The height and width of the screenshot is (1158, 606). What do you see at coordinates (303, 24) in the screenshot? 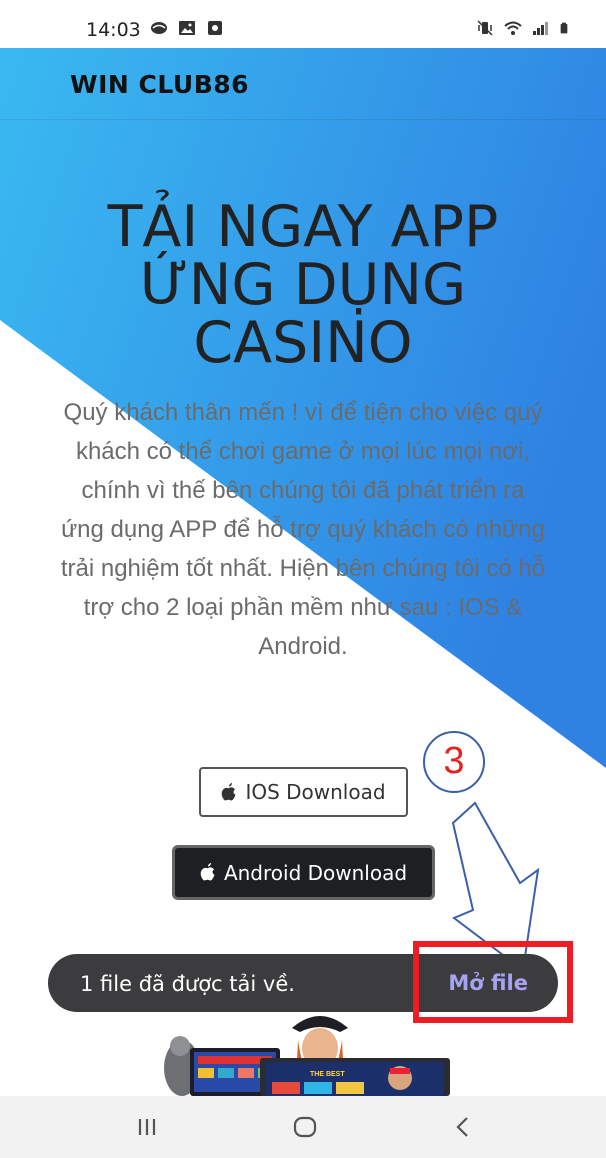
I see `status-bar: 14:03` at bounding box center [303, 24].